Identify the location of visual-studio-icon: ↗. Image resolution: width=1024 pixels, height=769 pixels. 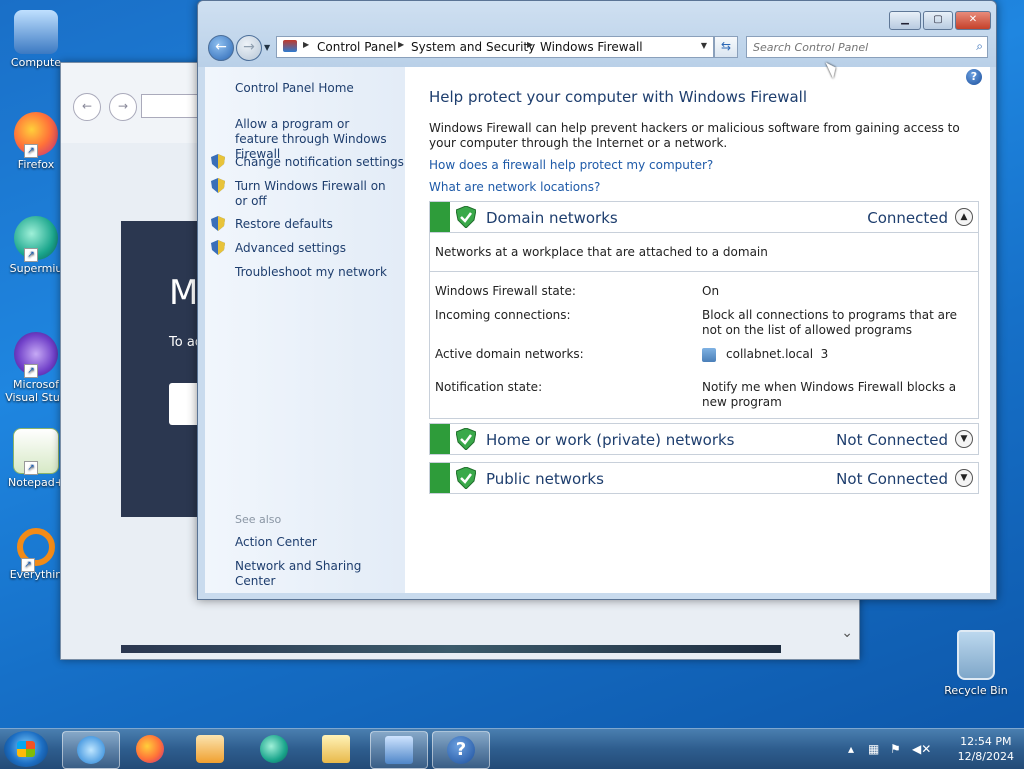
(36, 355).